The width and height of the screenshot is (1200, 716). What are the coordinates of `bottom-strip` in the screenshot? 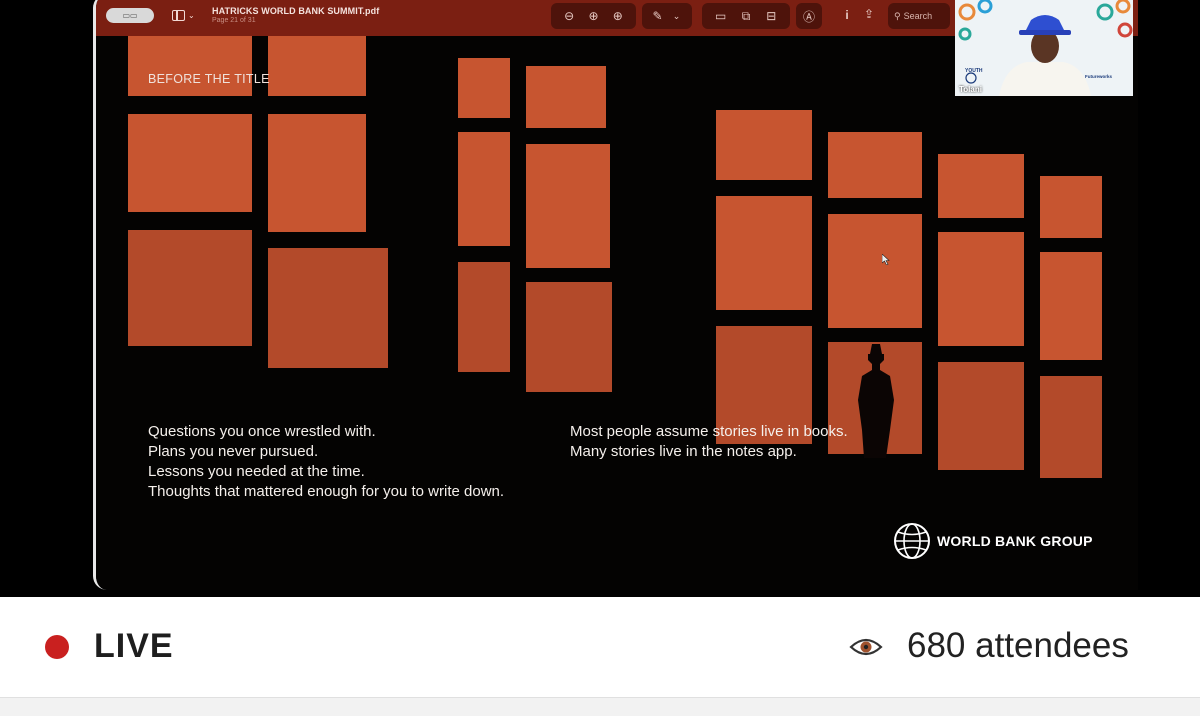 It's located at (600, 706).